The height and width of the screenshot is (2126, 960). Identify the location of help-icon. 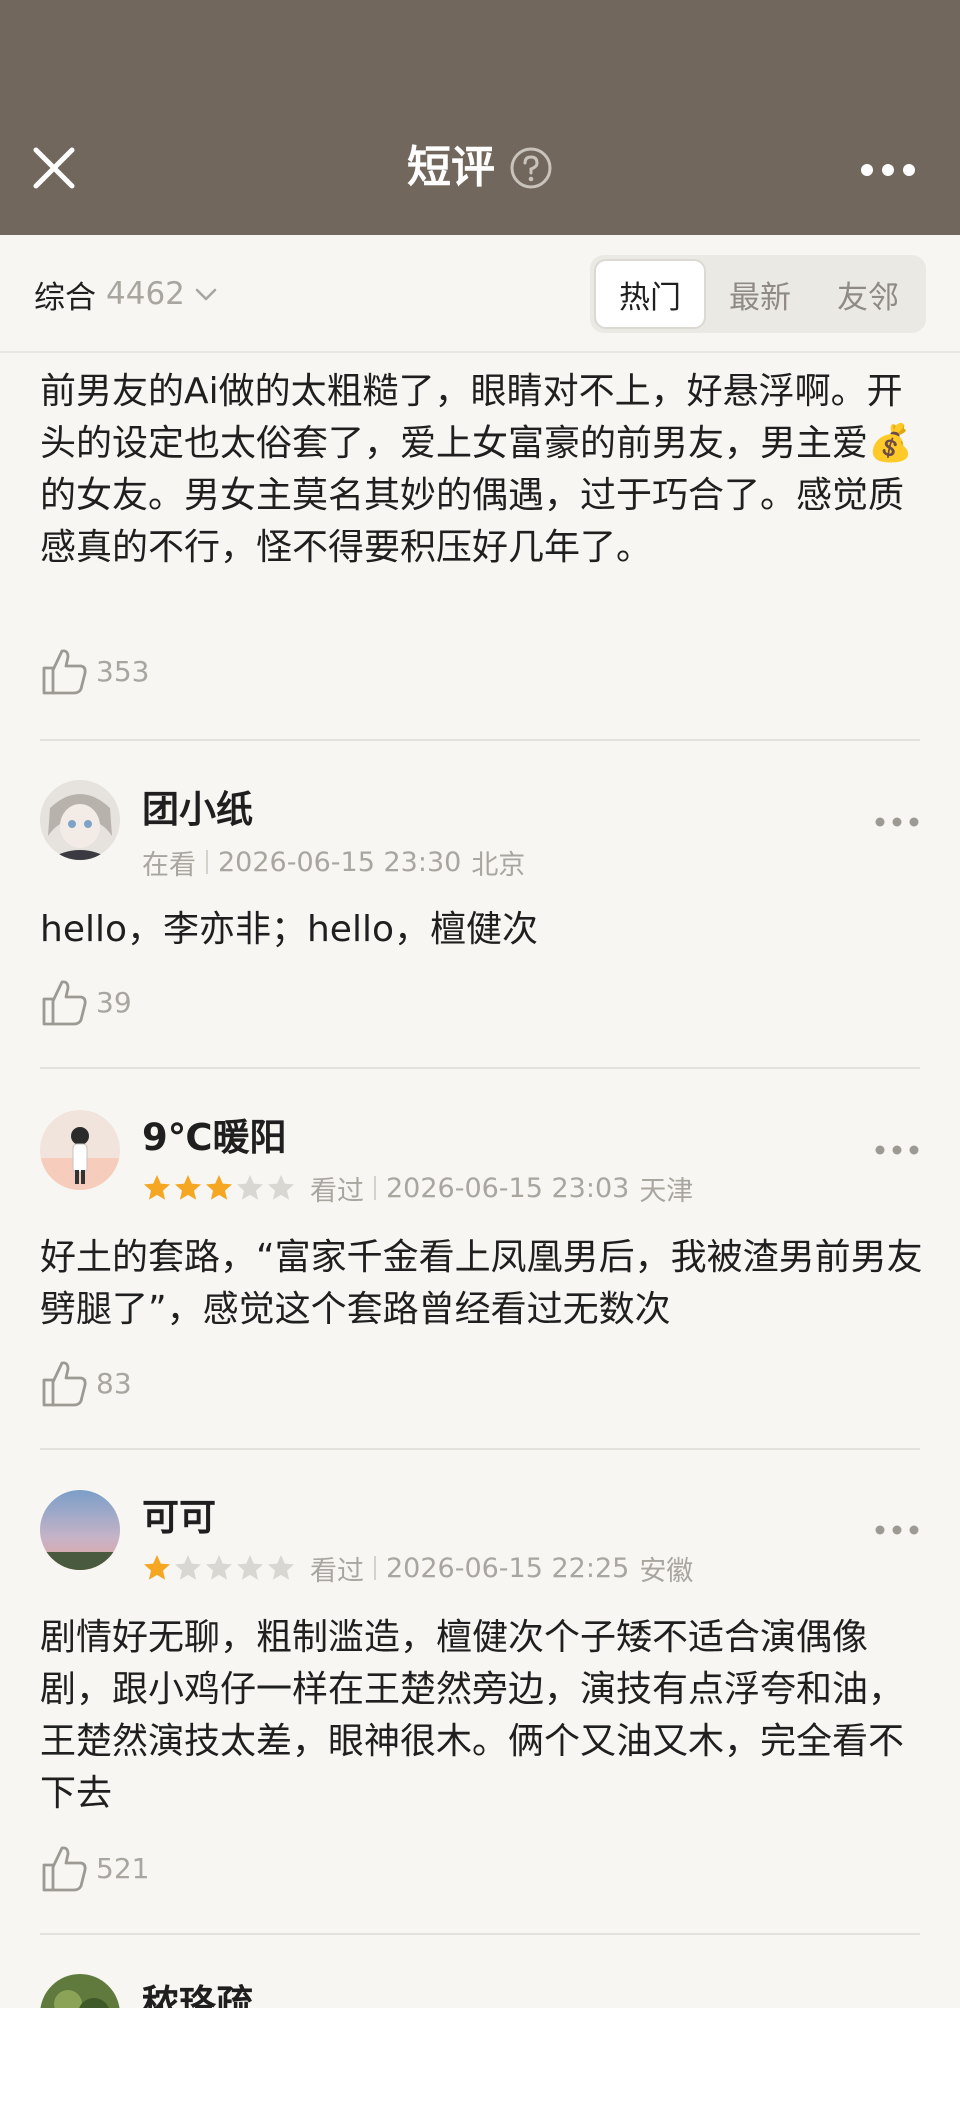
(531, 168).